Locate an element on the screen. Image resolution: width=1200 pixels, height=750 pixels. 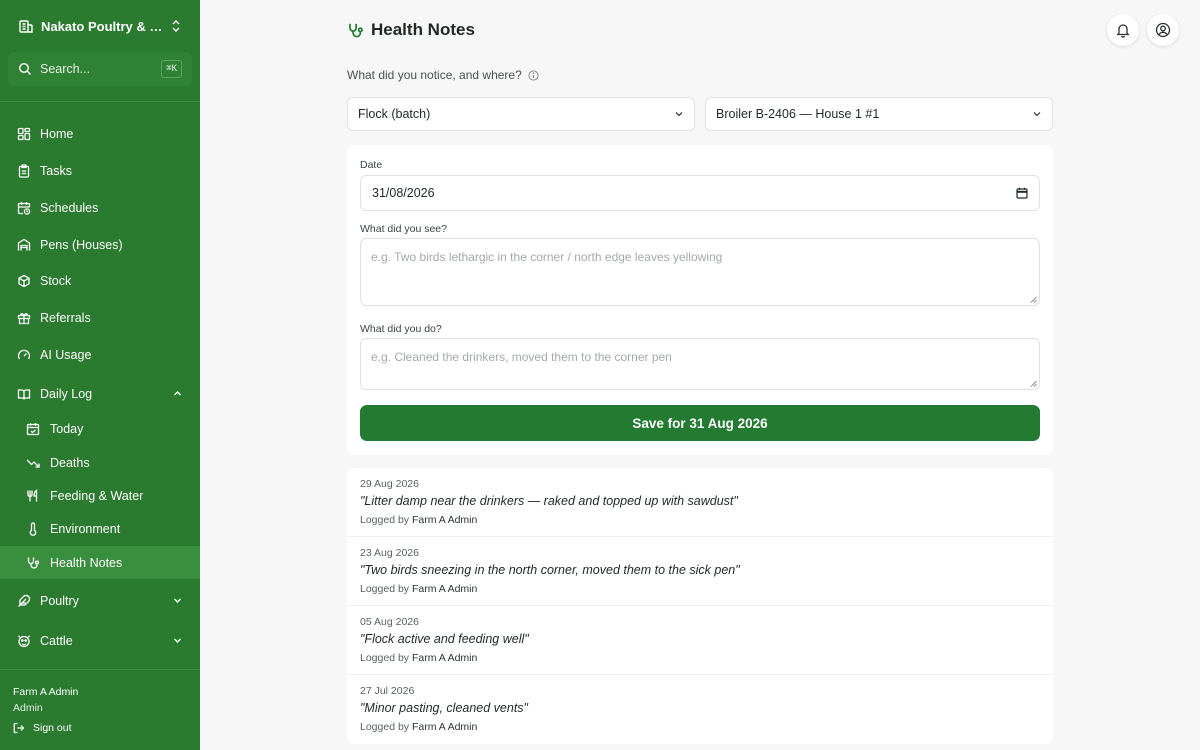
search-shortcut: ⌘K is located at coordinates (171, 69).